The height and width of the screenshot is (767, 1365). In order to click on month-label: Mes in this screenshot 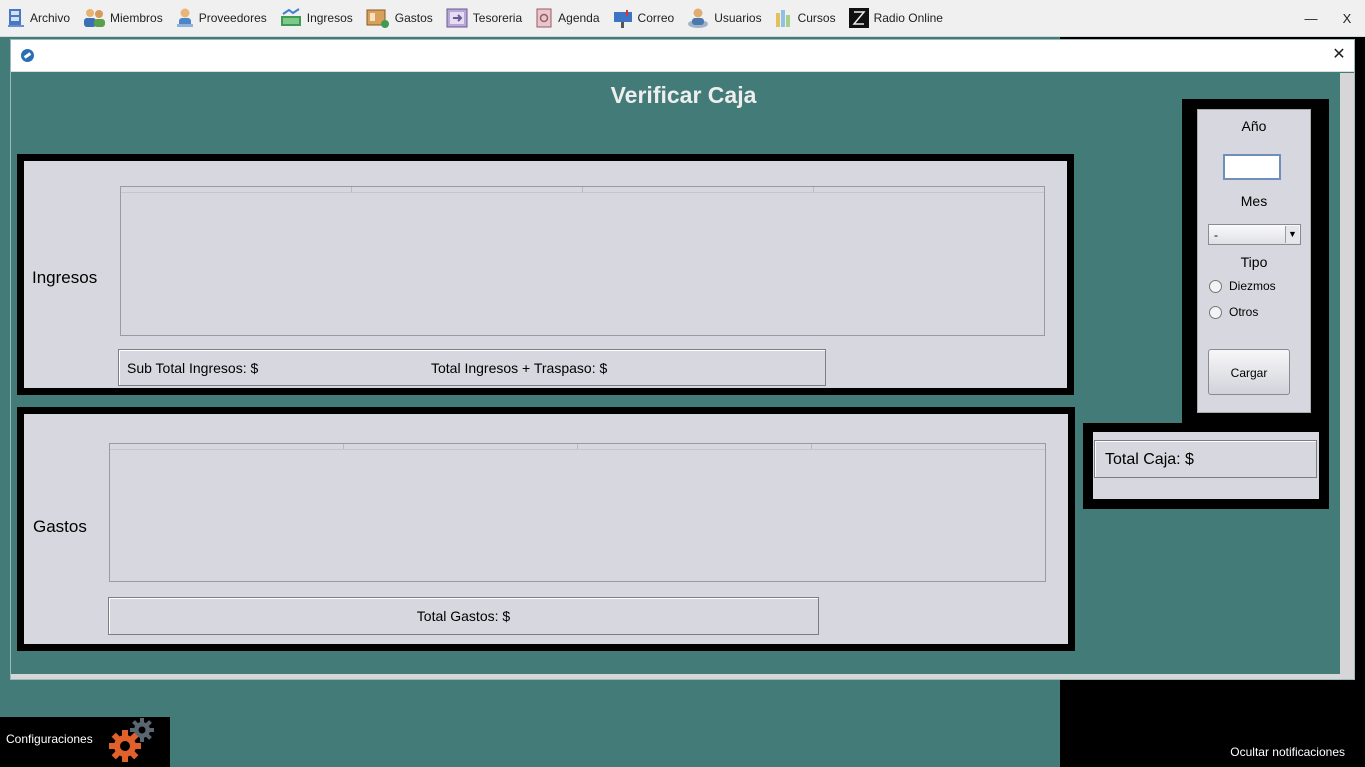, I will do `click(1254, 201)`.